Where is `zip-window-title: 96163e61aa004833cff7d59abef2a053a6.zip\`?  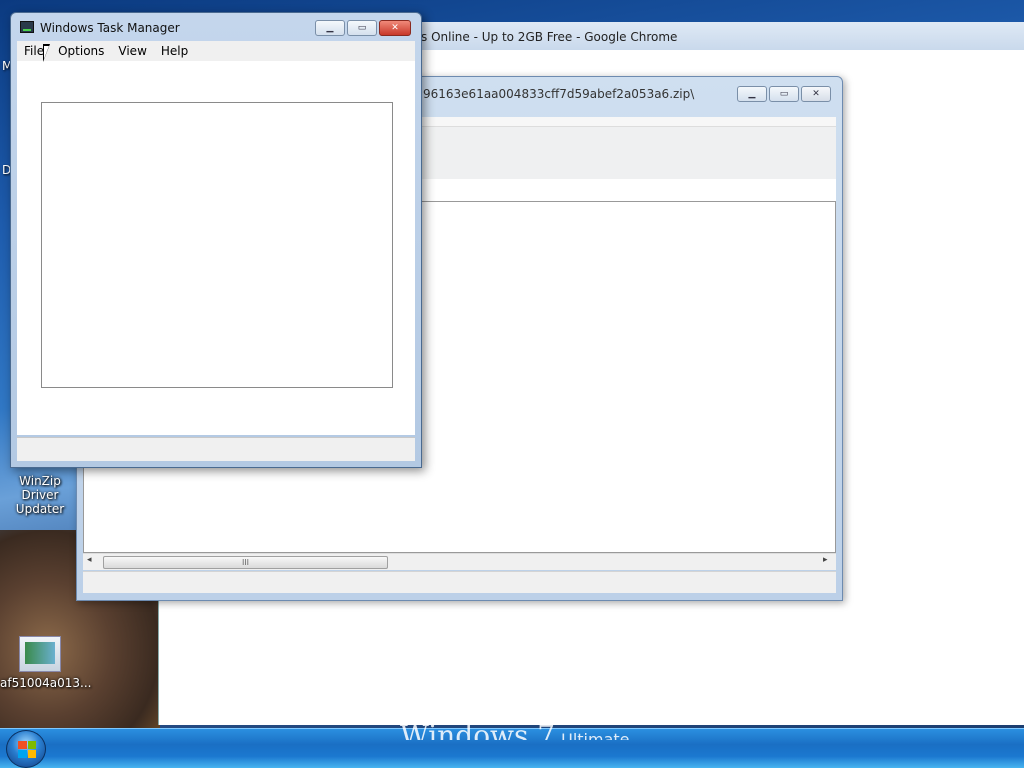
zip-window-title: 96163e61aa004833cff7d59abef2a053a6.zip\ is located at coordinates (559, 94).